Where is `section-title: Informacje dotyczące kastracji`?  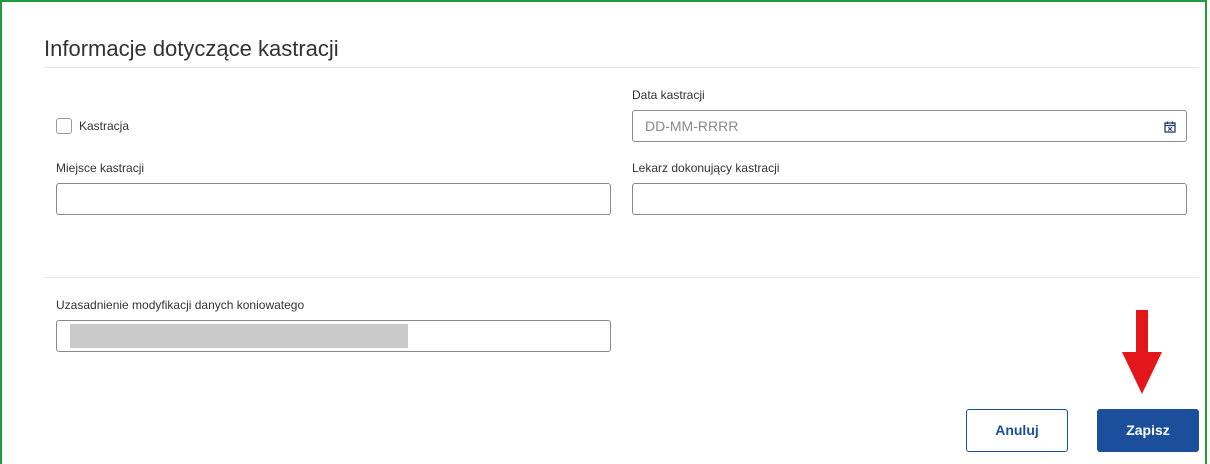
section-title: Informacje dotyczące kastracji is located at coordinates (191, 48).